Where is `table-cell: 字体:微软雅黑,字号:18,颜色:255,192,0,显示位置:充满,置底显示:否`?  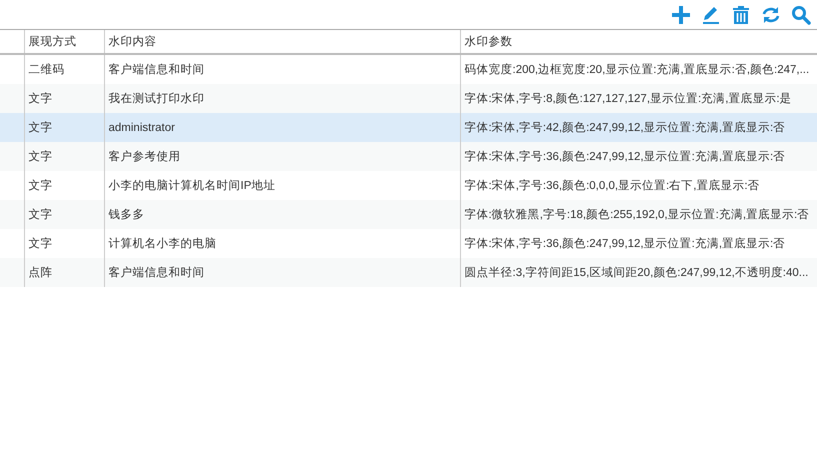
table-cell: 字体:微软雅黑,字号:18,颜色:255,192,0,显示位置:充满,置底显示:否 is located at coordinates (638, 214).